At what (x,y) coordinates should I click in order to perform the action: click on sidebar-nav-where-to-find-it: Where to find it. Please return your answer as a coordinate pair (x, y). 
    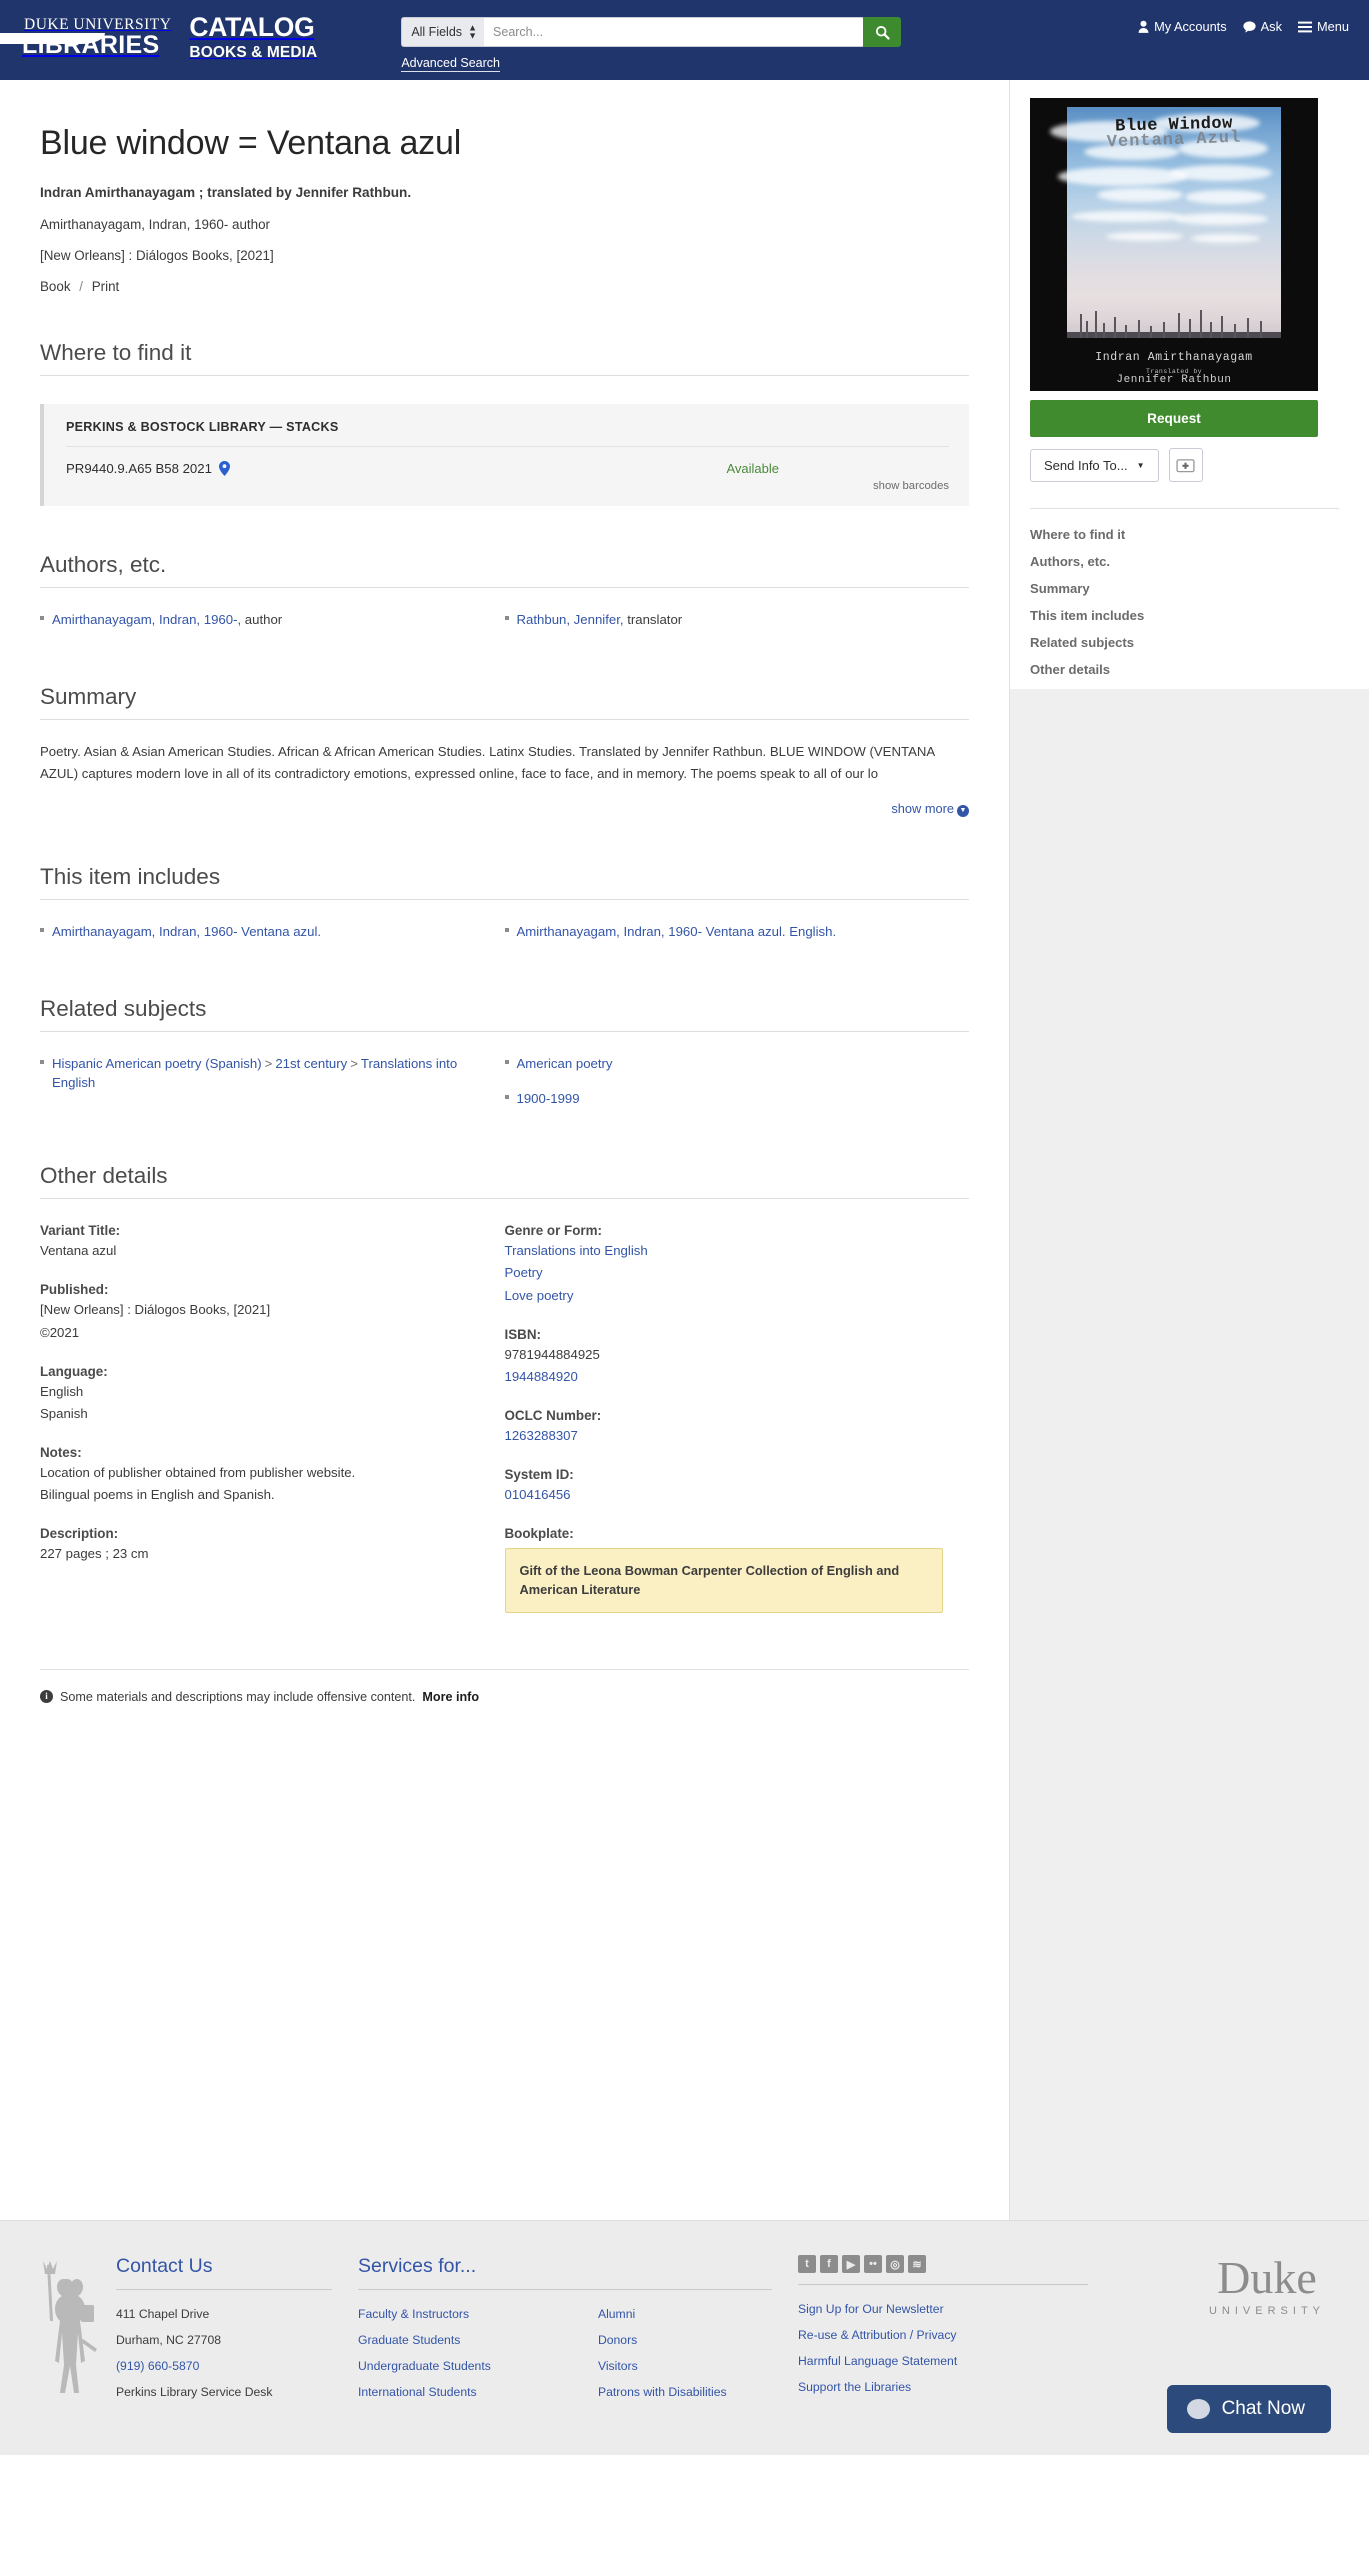
    Looking at the image, I should click on (1184, 534).